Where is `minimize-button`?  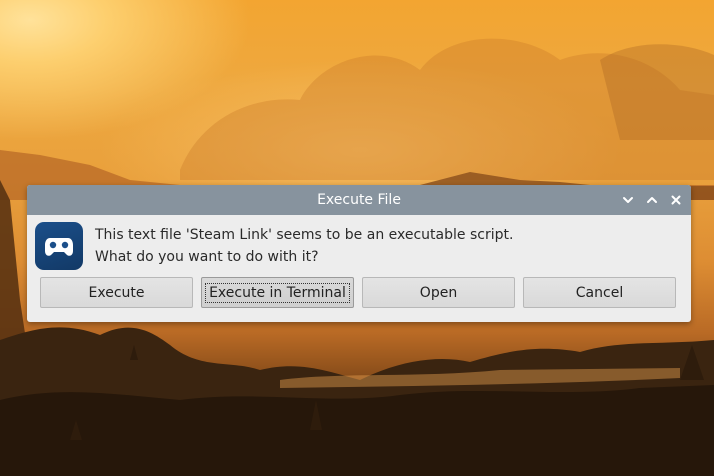
minimize-button is located at coordinates (628, 200).